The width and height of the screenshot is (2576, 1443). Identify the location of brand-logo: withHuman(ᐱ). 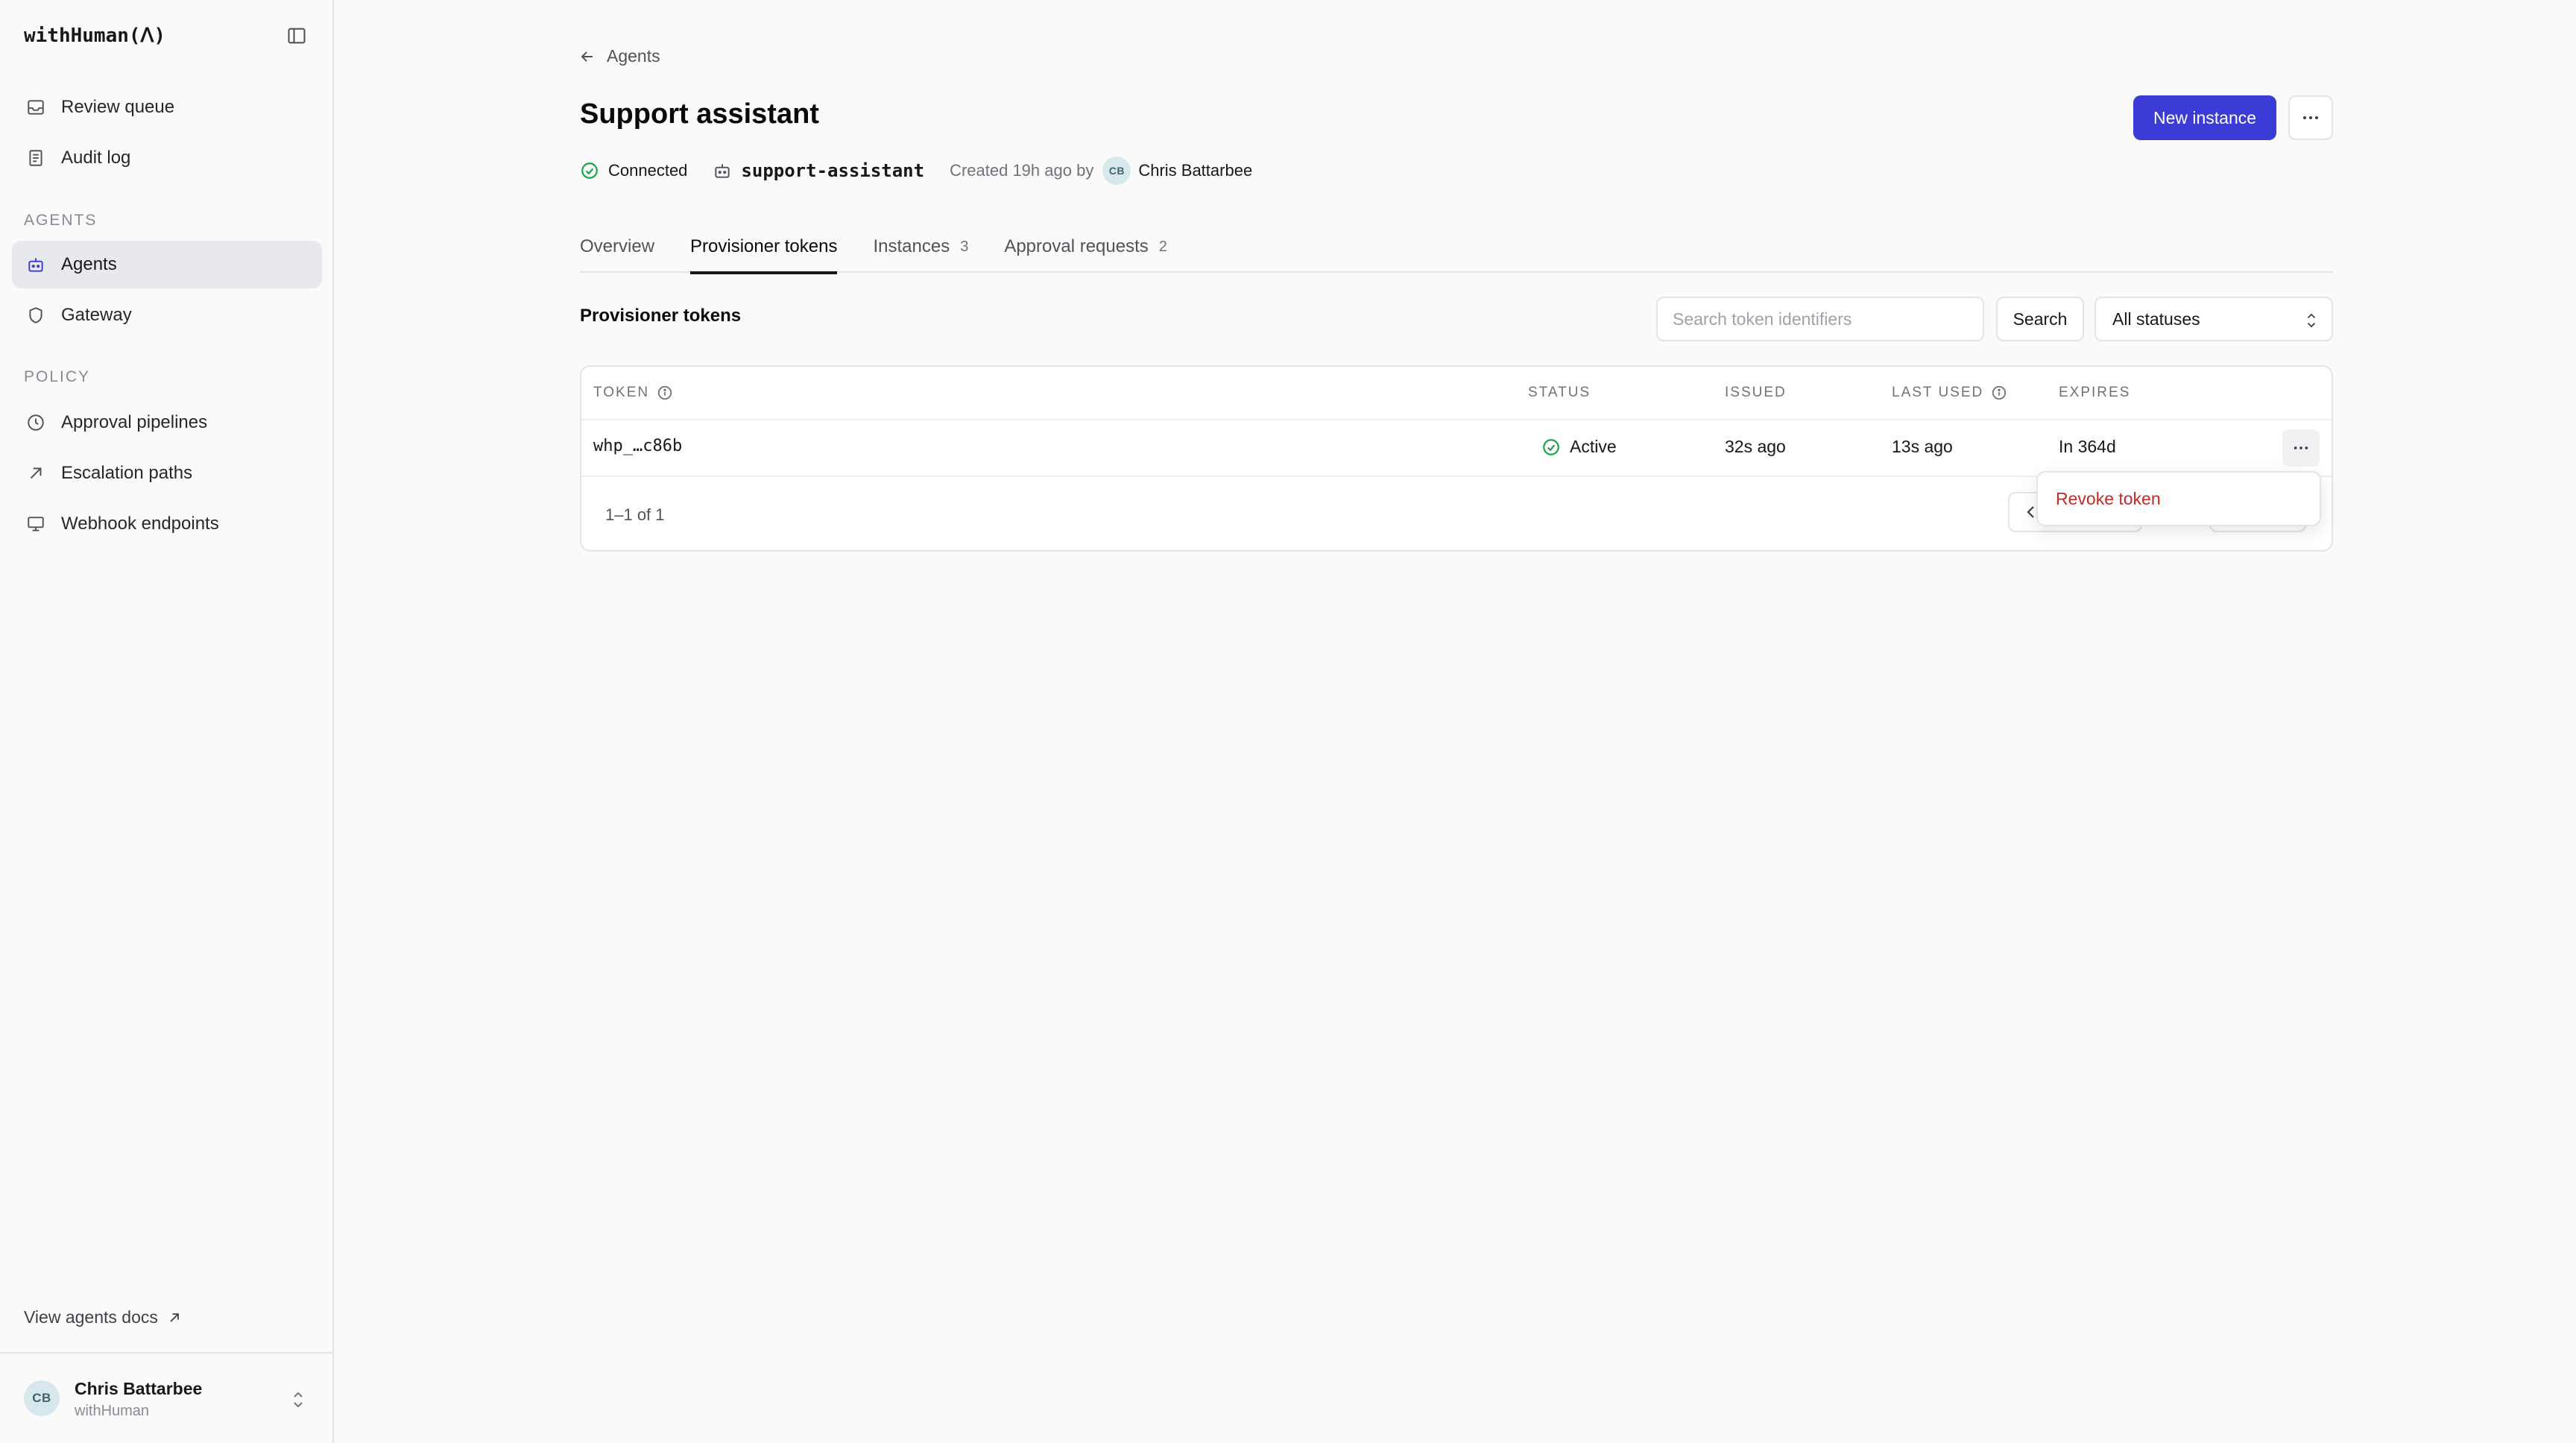
(94, 35).